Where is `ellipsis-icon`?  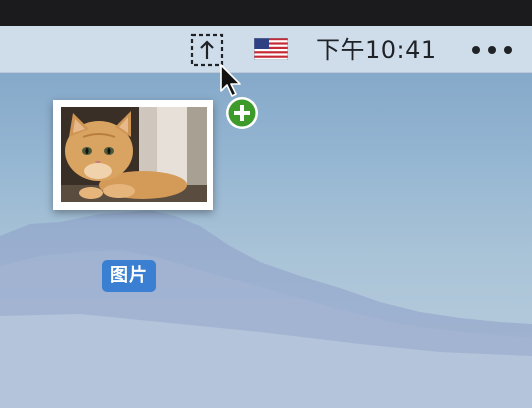 ellipsis-icon is located at coordinates (492, 50).